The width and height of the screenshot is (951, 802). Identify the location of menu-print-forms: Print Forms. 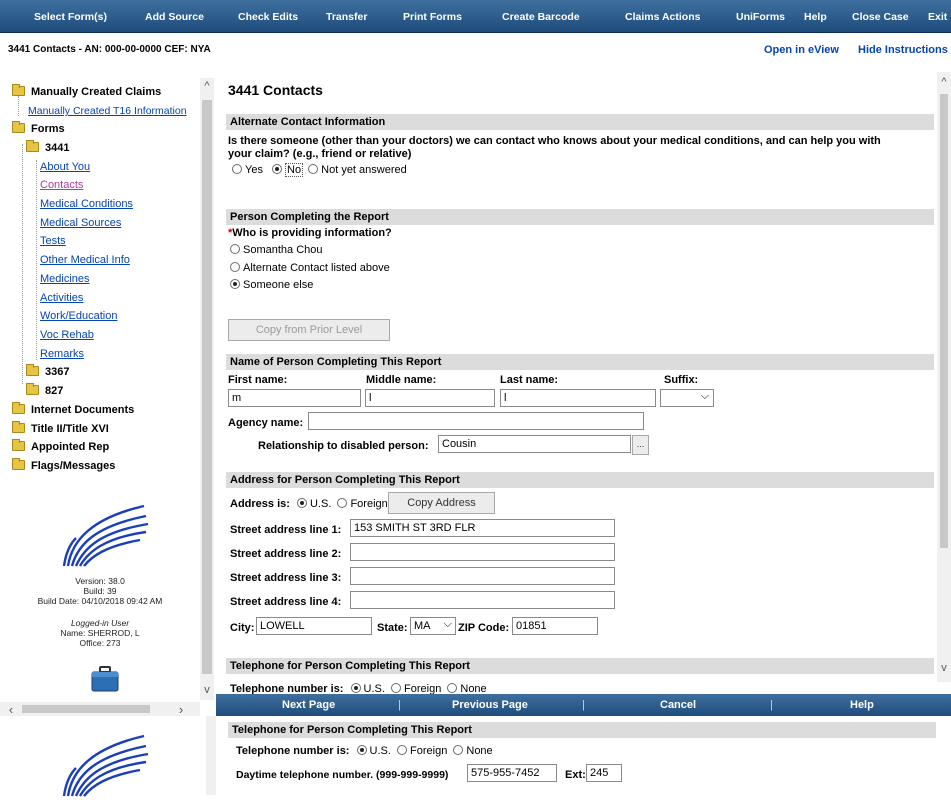
(432, 17).